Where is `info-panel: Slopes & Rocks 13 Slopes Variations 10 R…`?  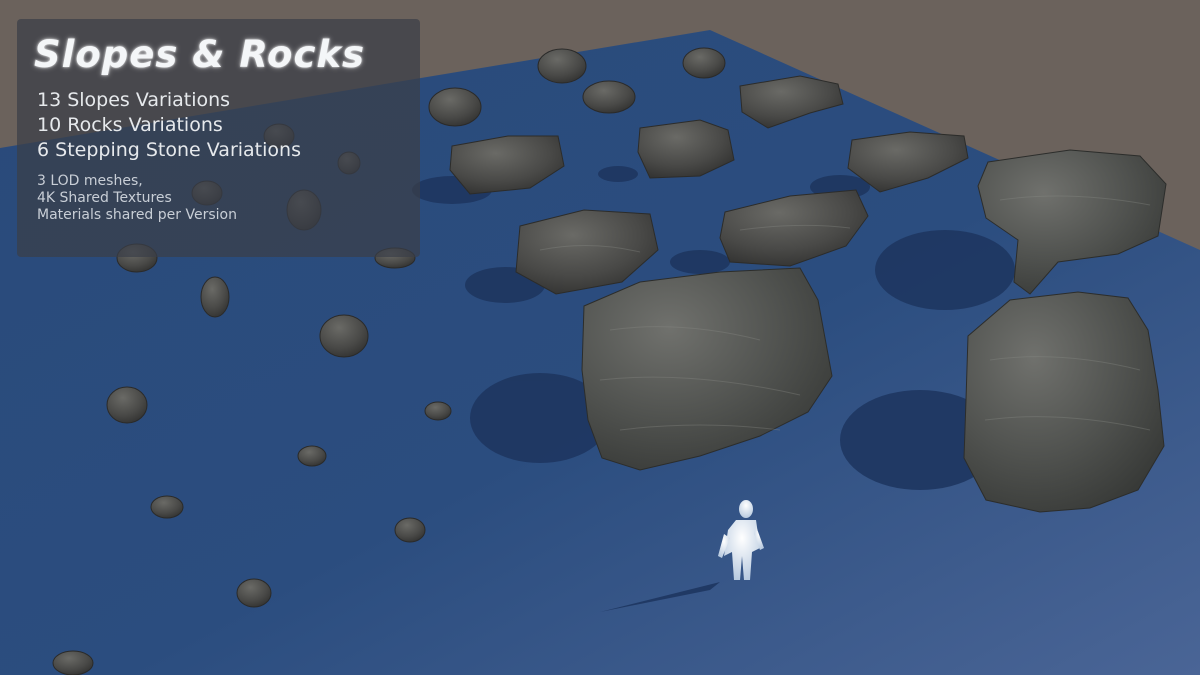
info-panel: Slopes & Rocks 13 Slopes Variations 10 R… is located at coordinates (218, 138).